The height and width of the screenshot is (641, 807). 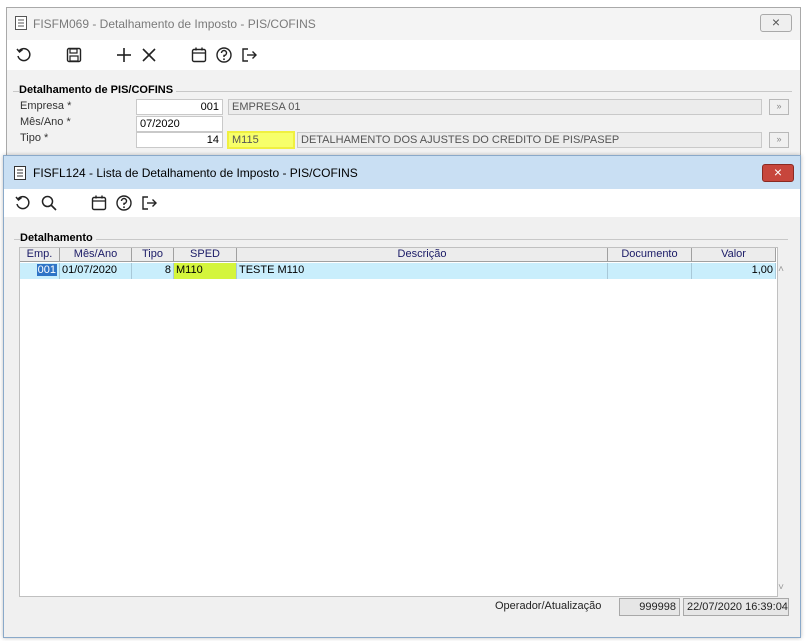 What do you see at coordinates (734, 271) in the screenshot?
I see `cell-valor: 1,00` at bounding box center [734, 271].